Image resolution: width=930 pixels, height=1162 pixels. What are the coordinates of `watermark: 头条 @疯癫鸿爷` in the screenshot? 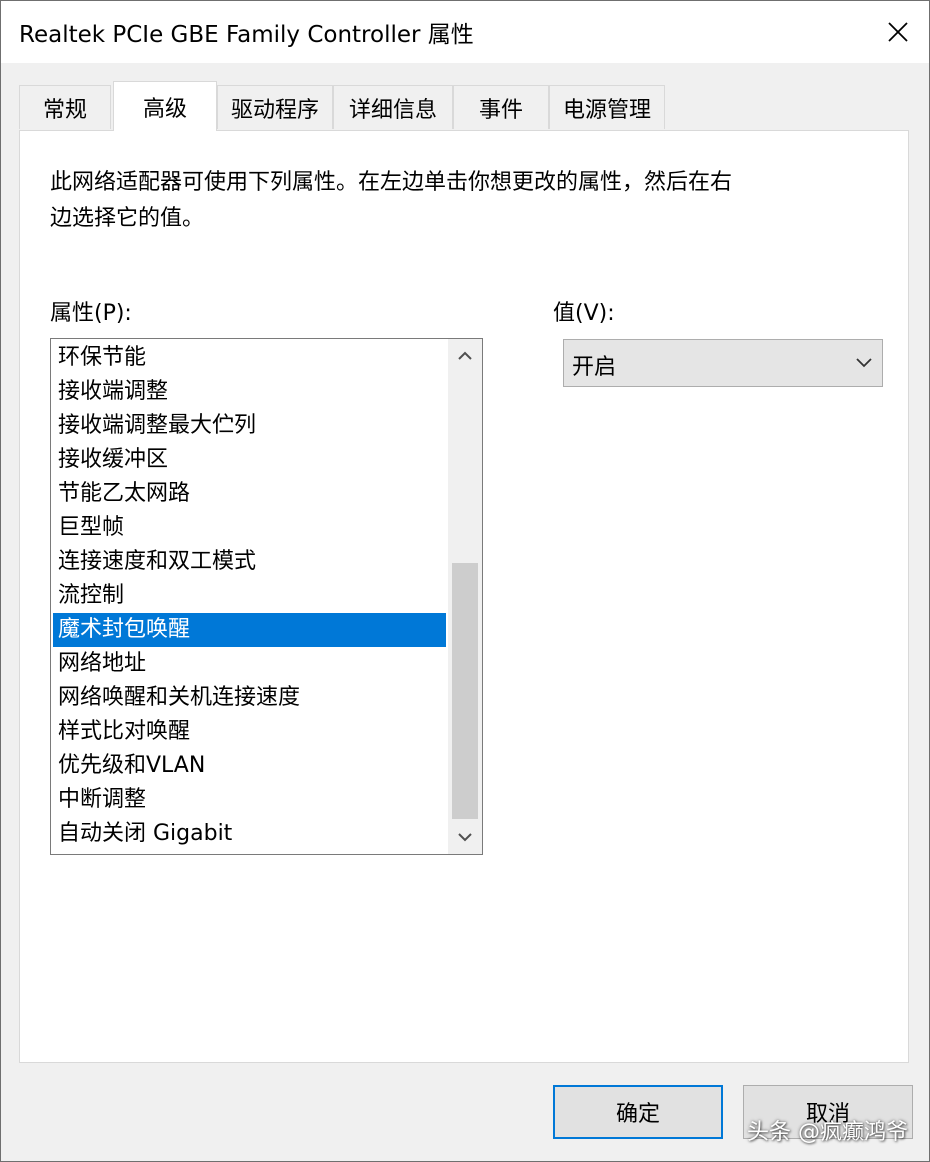 It's located at (827, 1132).